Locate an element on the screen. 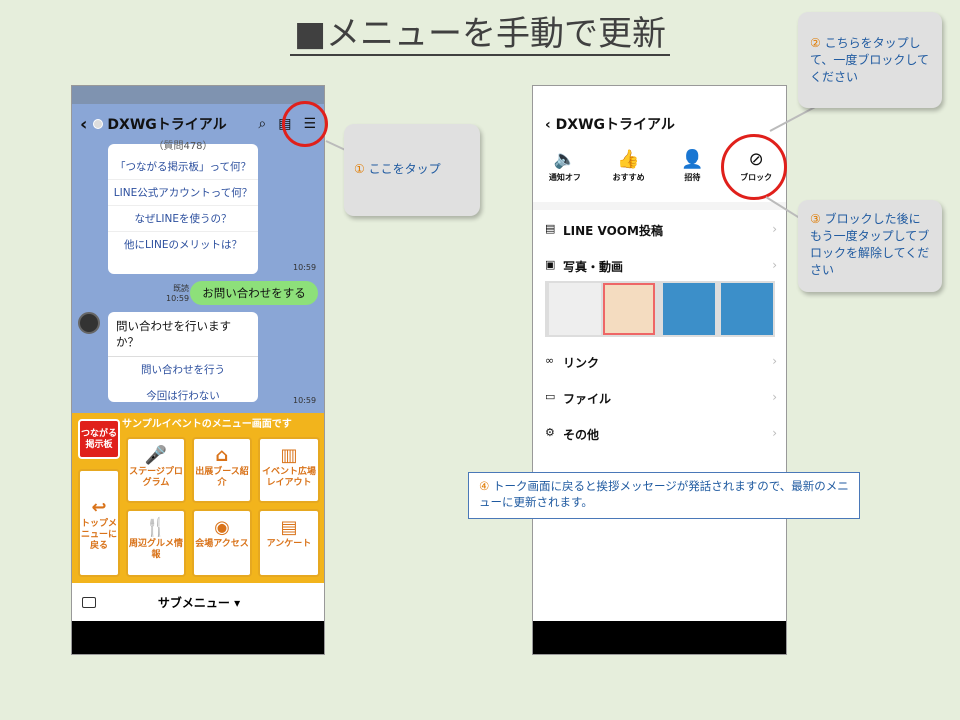 The width and height of the screenshot is (960, 720). faq-item: LINE公式アカウントって何？ is located at coordinates (183, 193).